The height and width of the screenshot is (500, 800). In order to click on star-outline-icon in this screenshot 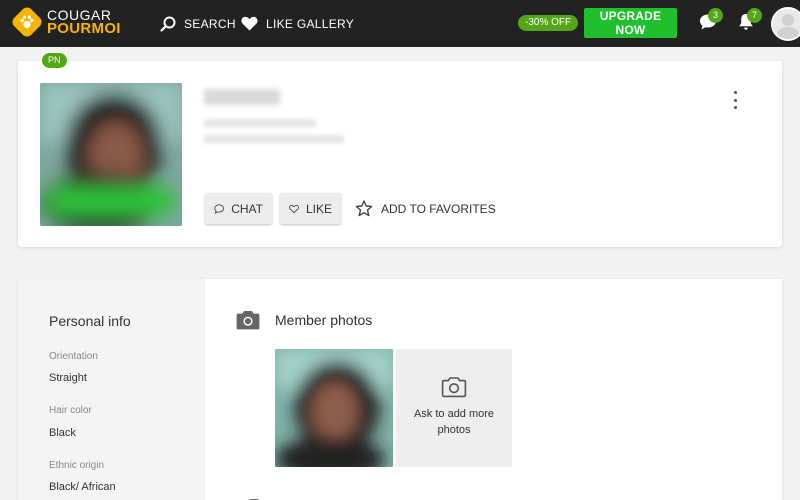, I will do `click(364, 208)`.